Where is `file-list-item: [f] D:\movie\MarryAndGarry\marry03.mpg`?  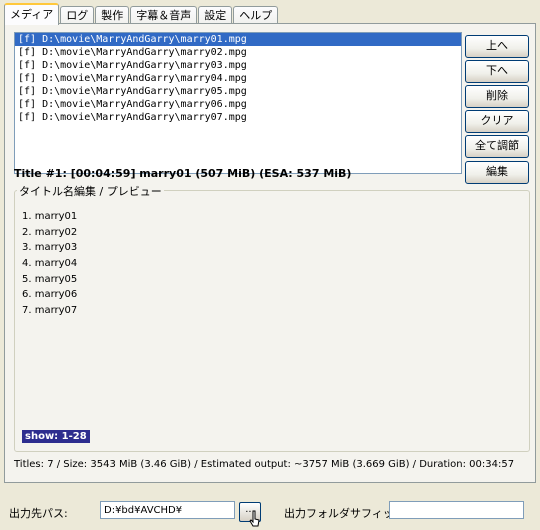 file-list-item: [f] D:\movie\MarryAndGarry\marry03.mpg is located at coordinates (238, 65).